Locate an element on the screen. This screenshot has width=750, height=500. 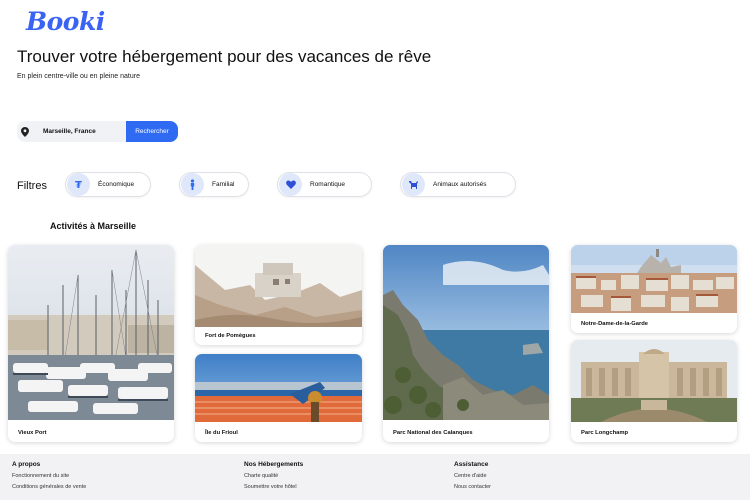
vieux-port-image is located at coordinates (91, 332).